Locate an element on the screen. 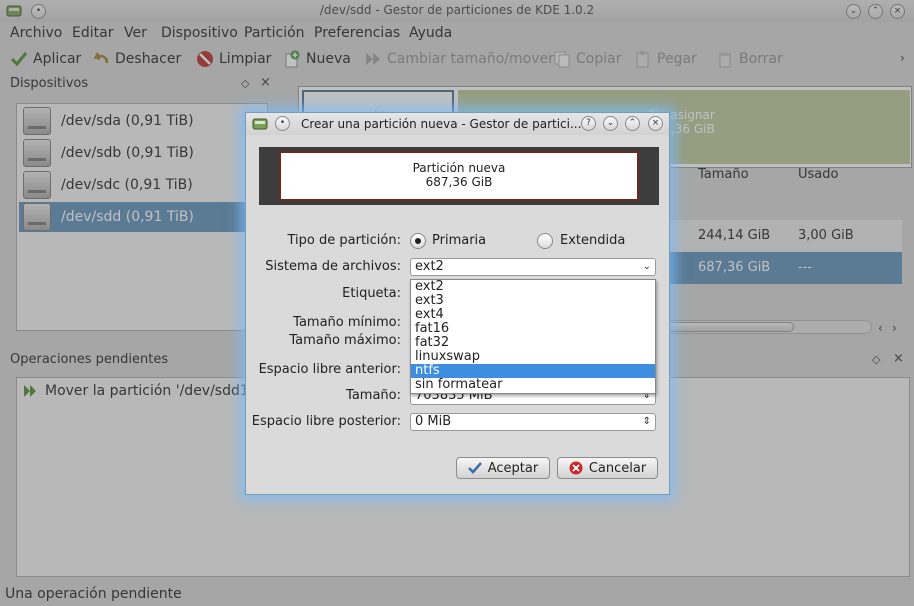 The image size is (914, 606). free-space-after-label: Espacio libre posterior: is located at coordinates (326, 421).